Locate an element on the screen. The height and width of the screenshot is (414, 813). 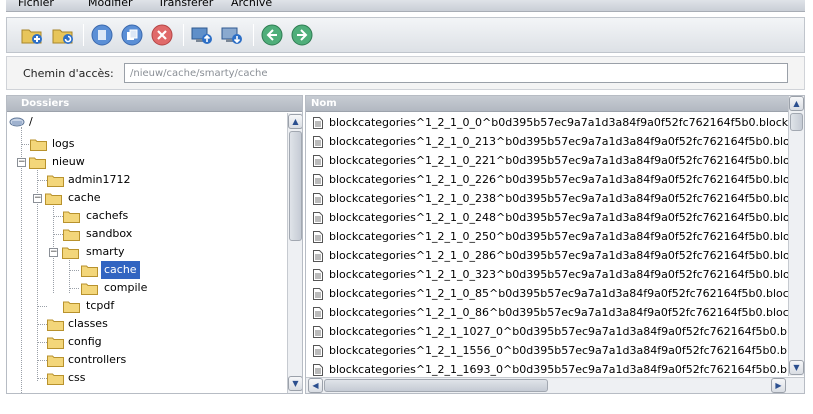
scroll-left-icon: ◀ is located at coordinates (315, 385).